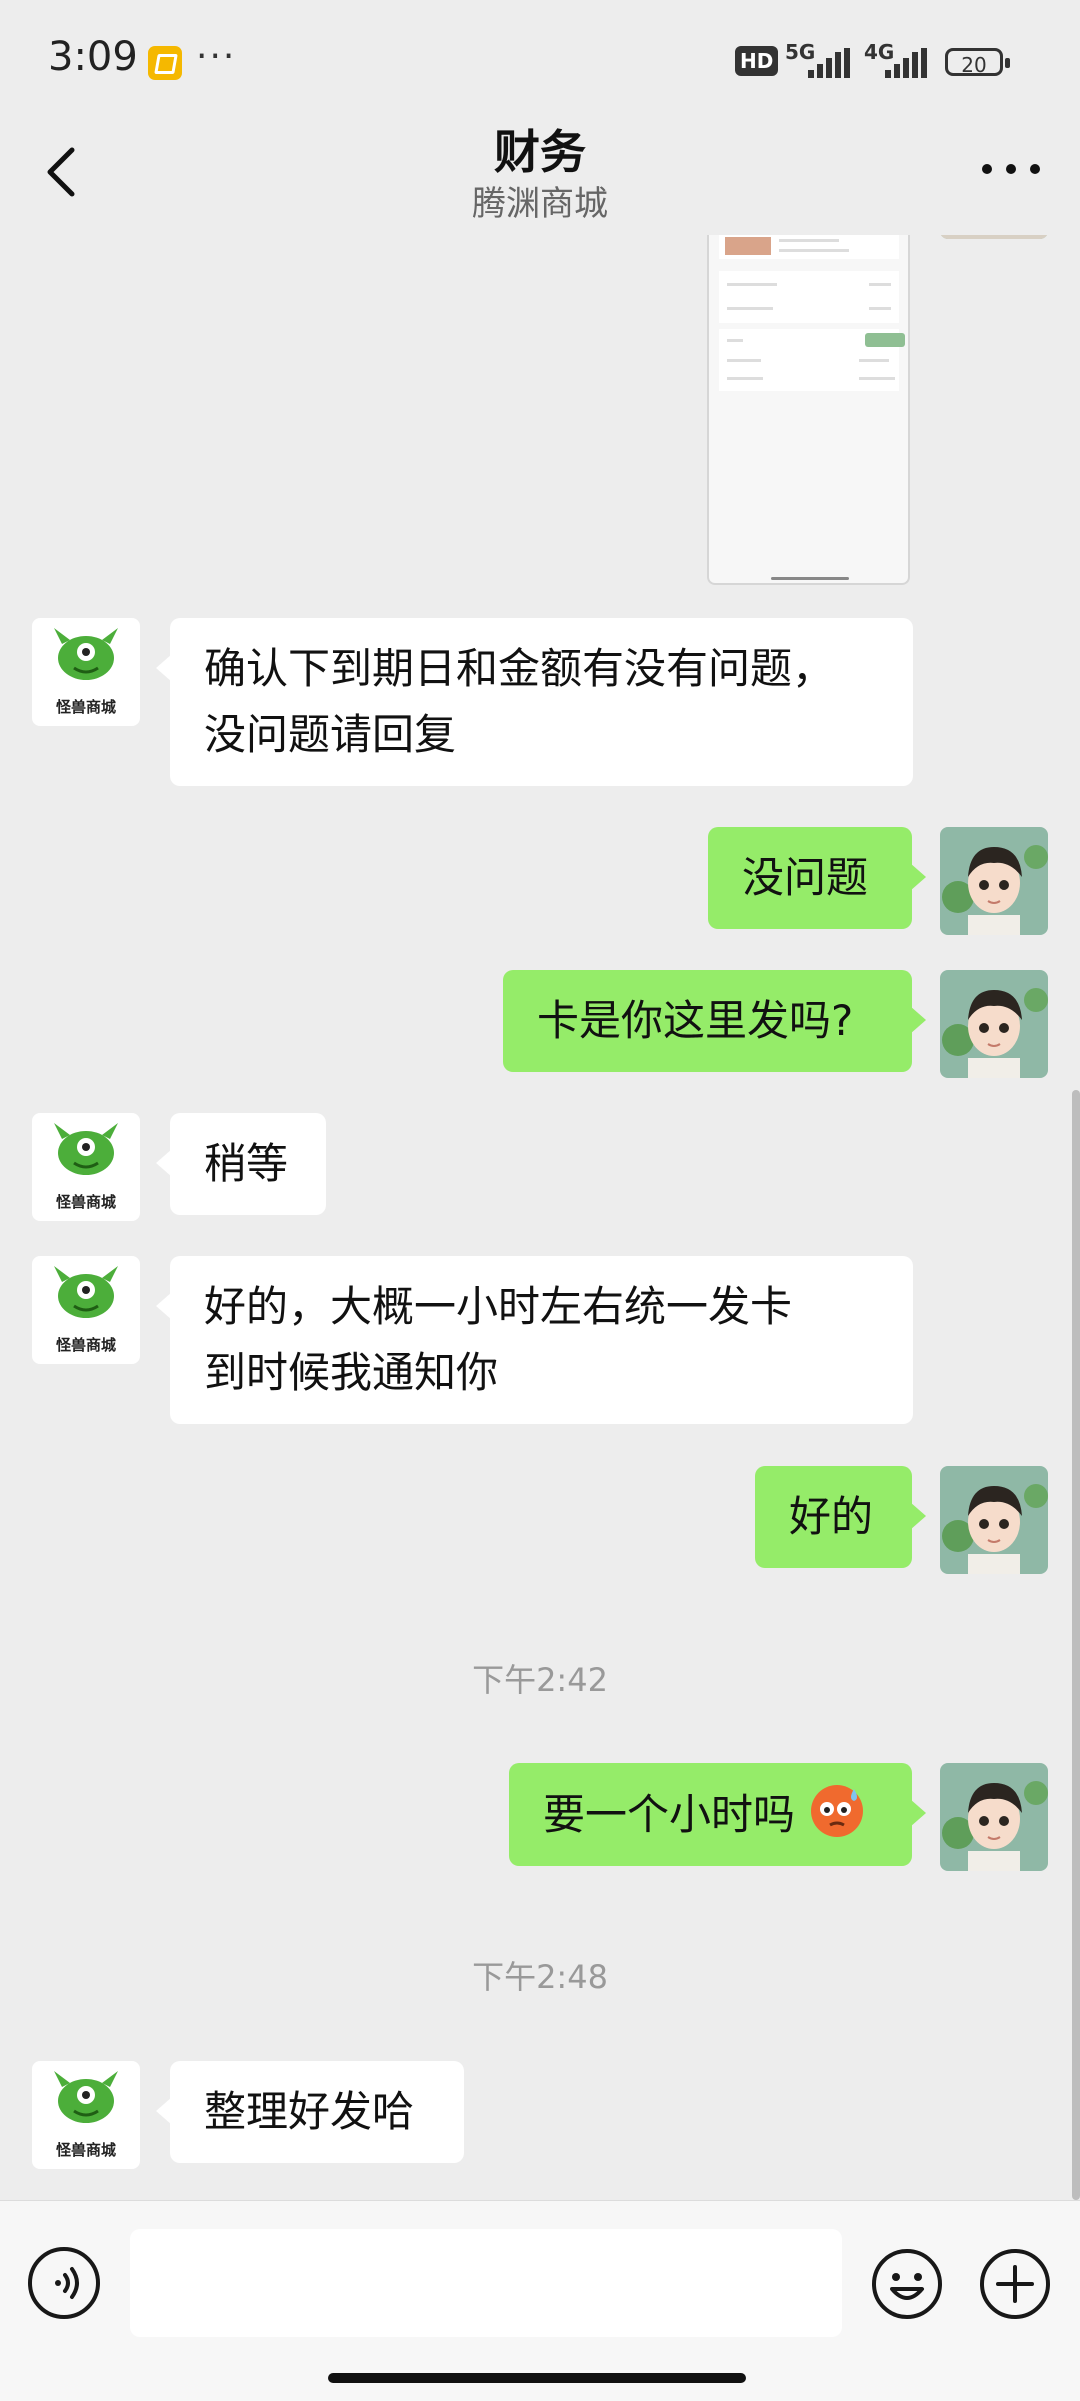 The image size is (1080, 2401). Describe the element at coordinates (534, 1340) in the screenshot. I see `incoming-bubble: 好的，大概一小时左右统一发卡 到时候我通知你` at that location.